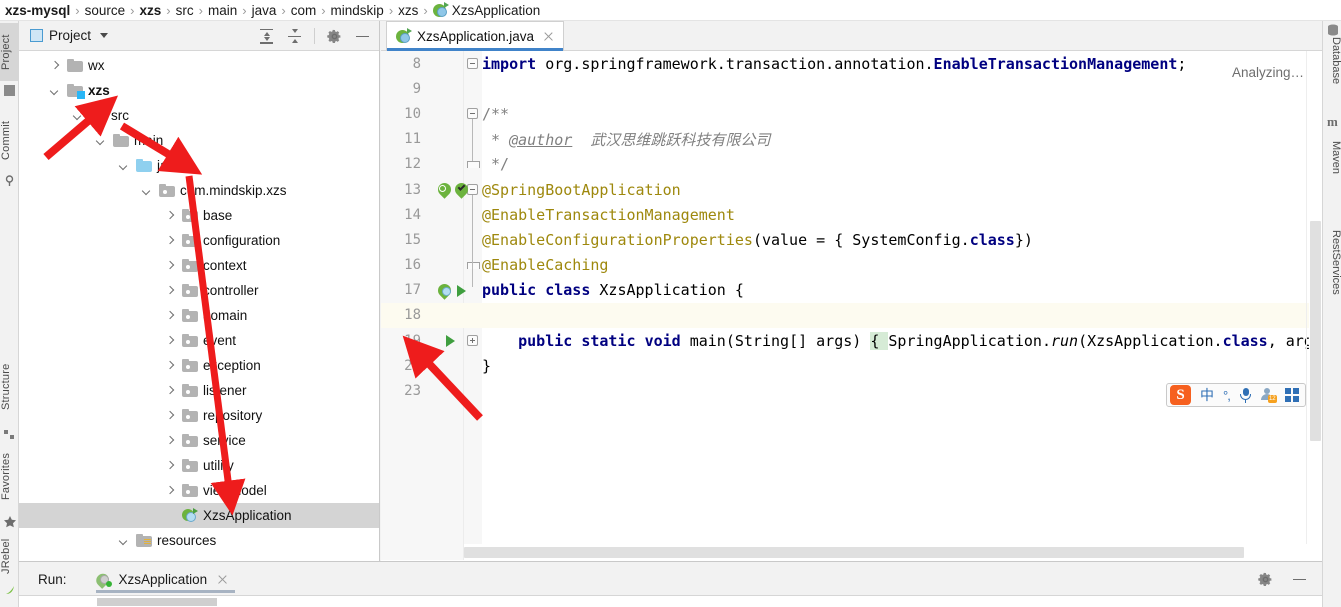 The height and width of the screenshot is (607, 1341). Describe the element at coordinates (199, 190) in the screenshot. I see `tree-item-com-mindskip-xzs: com.mindskip.xzs` at that location.